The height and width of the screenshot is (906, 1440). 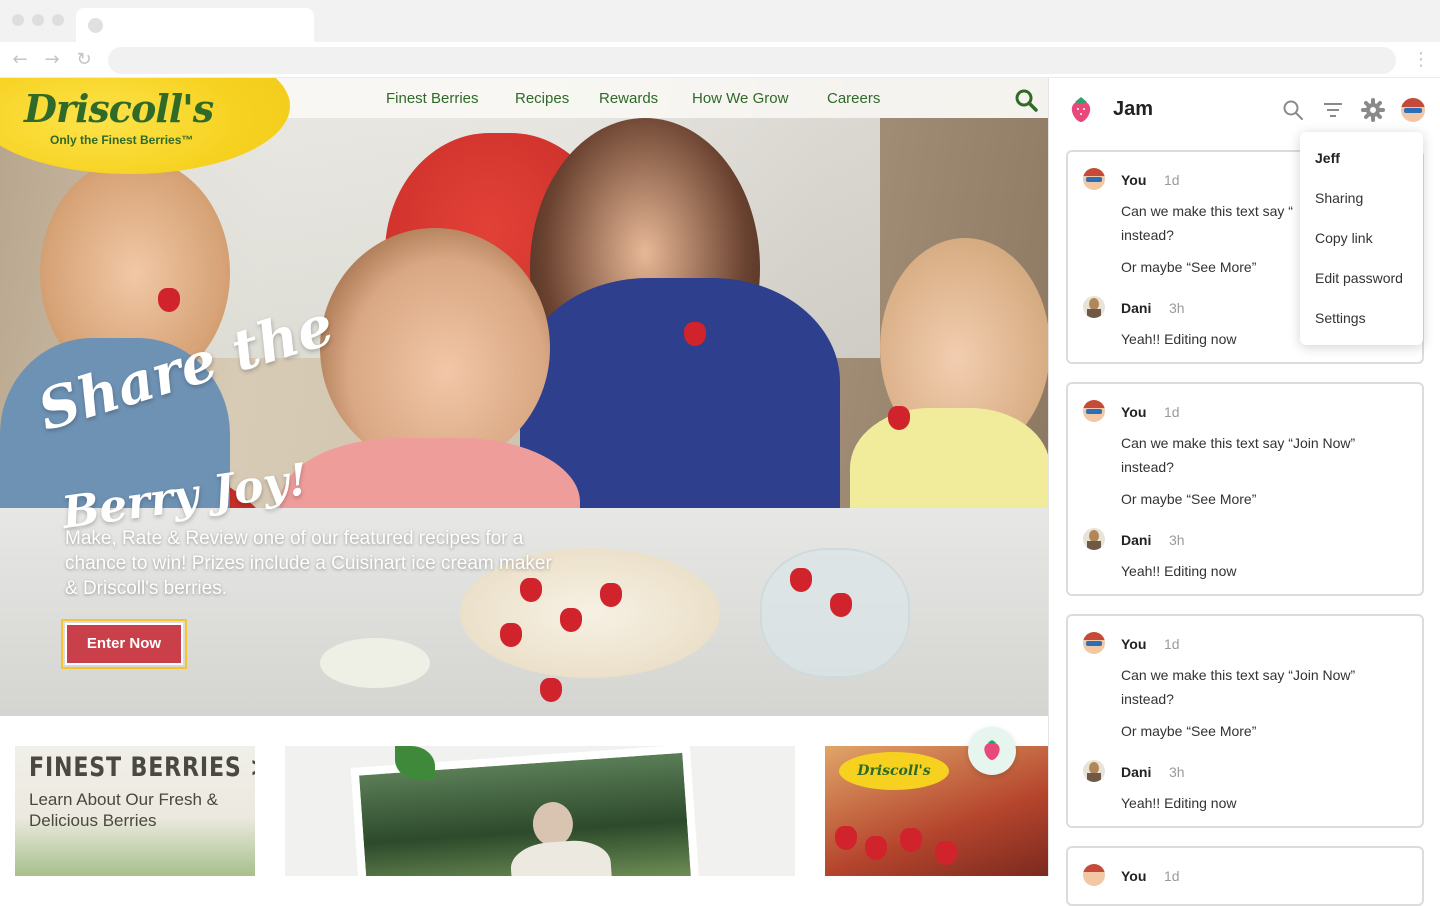 I want to click on logo-tagline: Only the Finest Berries™, so click(x=122, y=140).